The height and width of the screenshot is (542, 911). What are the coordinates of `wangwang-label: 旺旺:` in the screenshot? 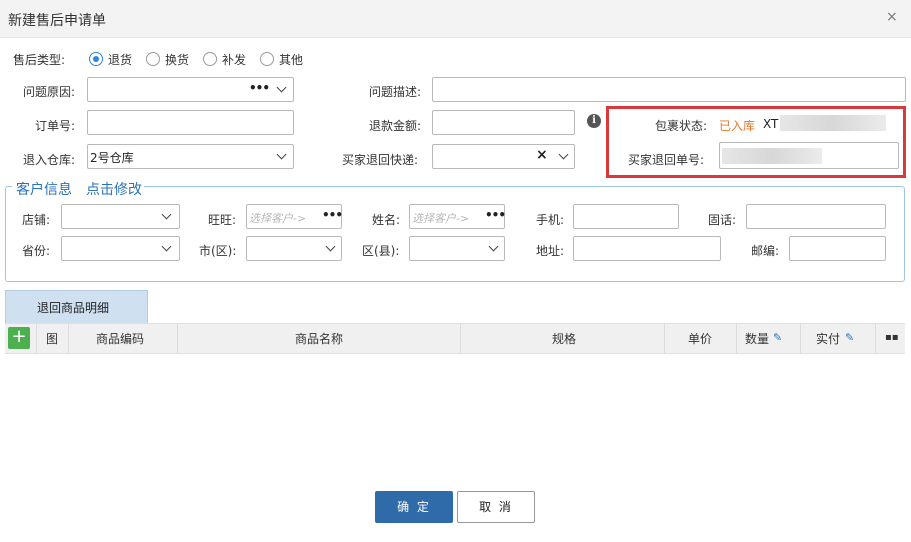 It's located at (222, 220).